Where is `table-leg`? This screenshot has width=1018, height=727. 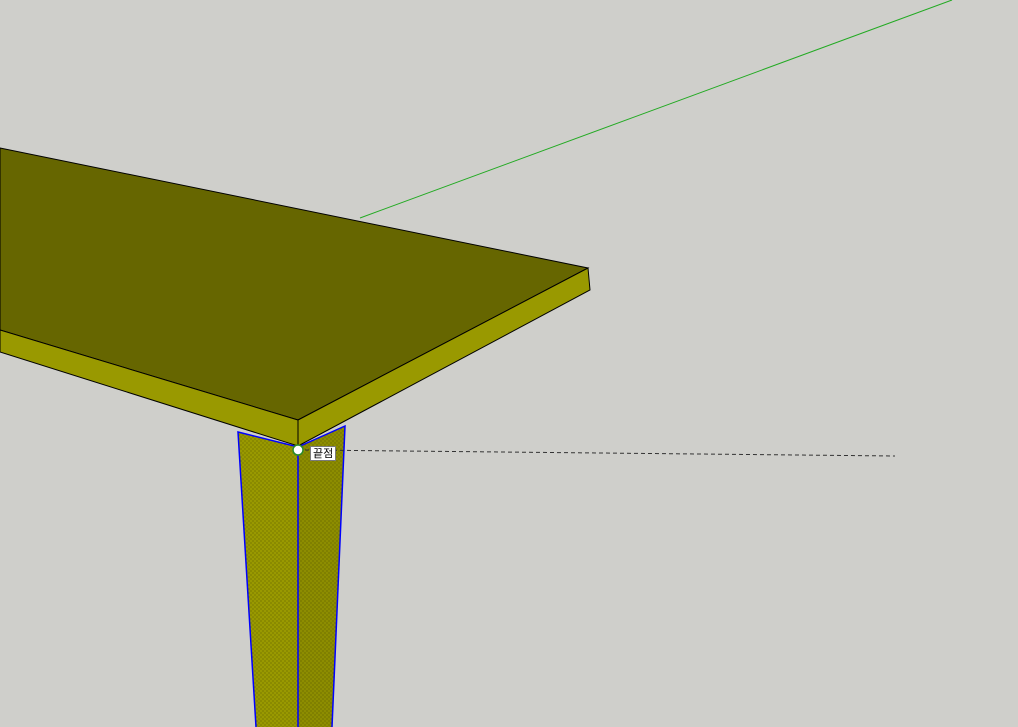 table-leg is located at coordinates (291, 575).